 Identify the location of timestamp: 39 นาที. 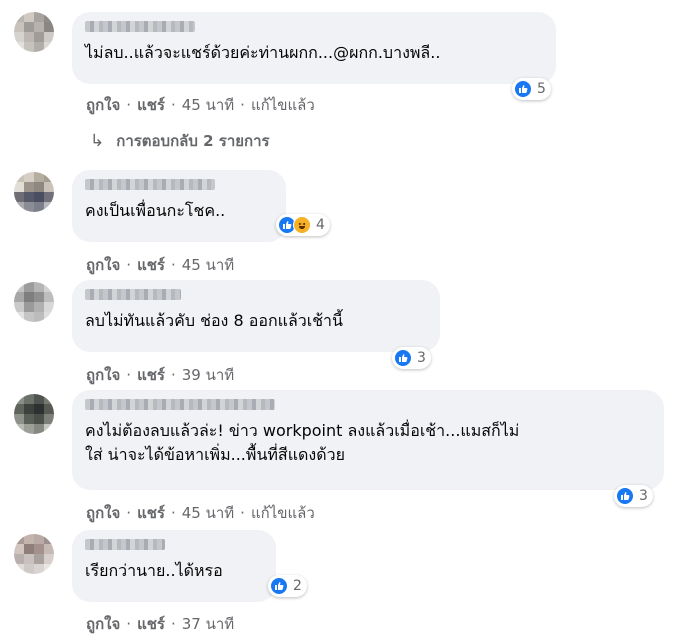
(208, 375).